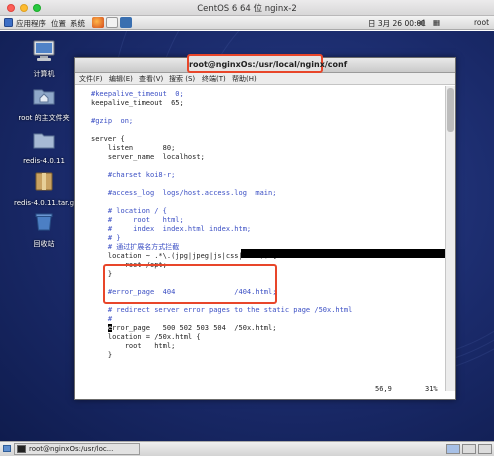  What do you see at coordinates (450, 238) in the screenshot?
I see `terminal-scrollbar` at bounding box center [450, 238].